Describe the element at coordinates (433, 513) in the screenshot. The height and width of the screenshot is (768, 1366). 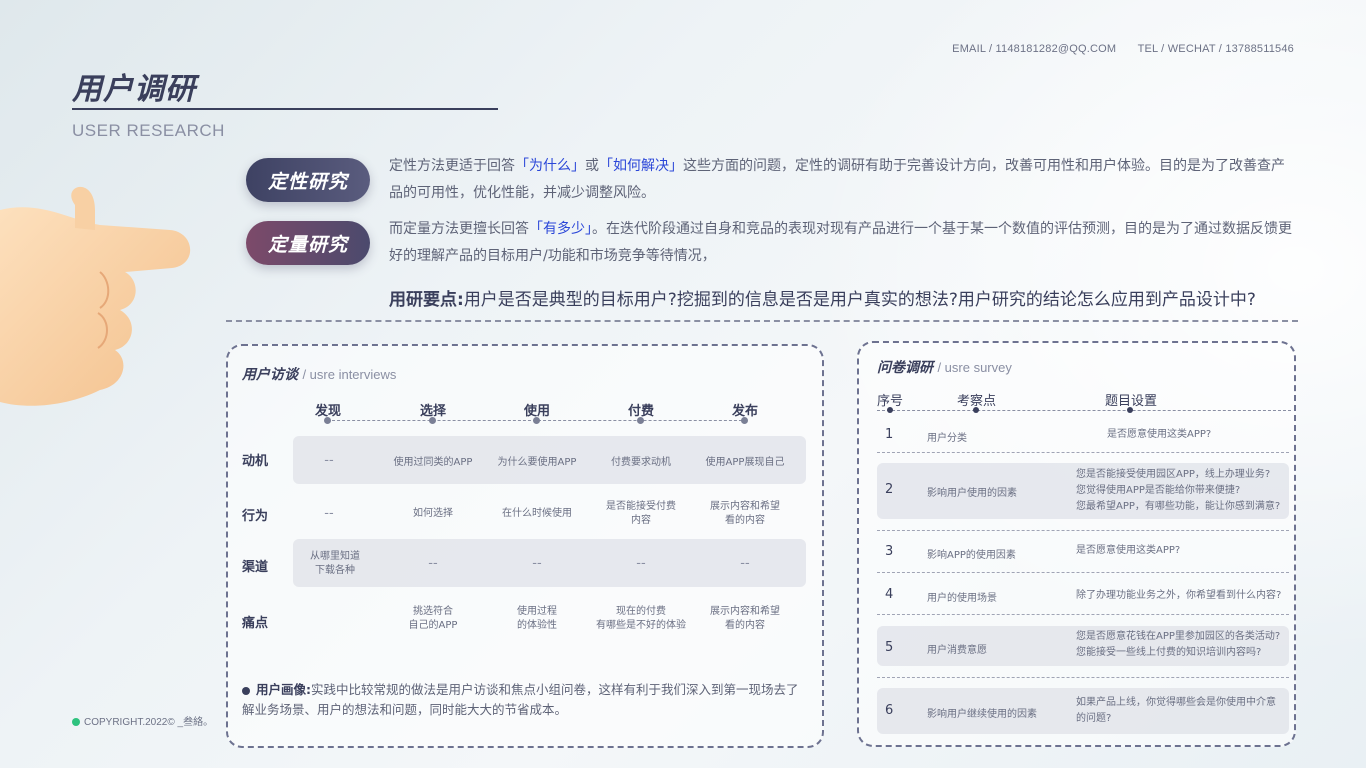
I see `table-cell: 如何选择` at that location.